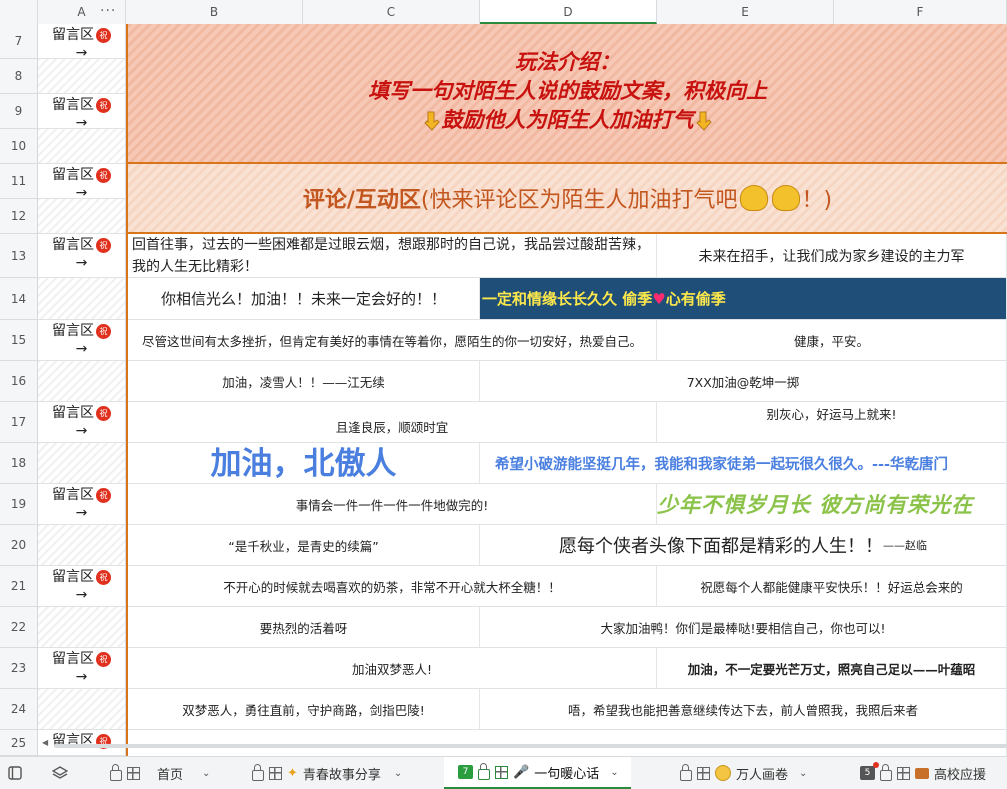  What do you see at coordinates (743, 545) in the screenshot?
I see `message-cell: 愿每个侠者头像下面都是精彩的人生！！ ——赵临` at bounding box center [743, 545].